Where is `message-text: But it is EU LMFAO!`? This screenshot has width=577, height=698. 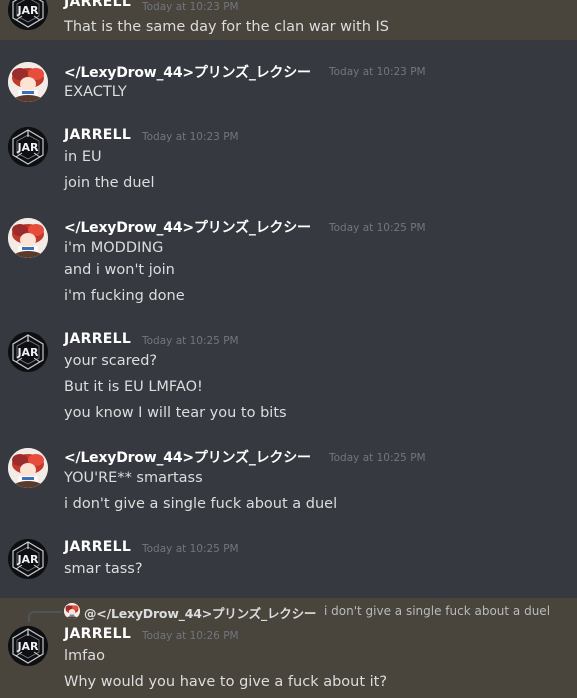
message-text: But it is EU LMFAO! is located at coordinates (133, 387).